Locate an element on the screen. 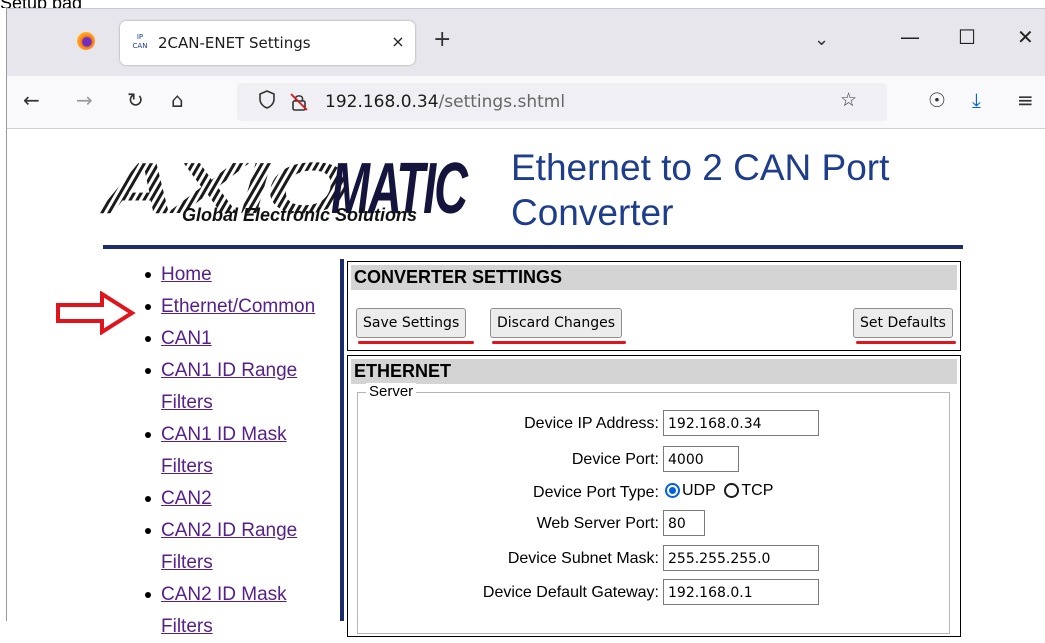  download-icon: ⤓ is located at coordinates (976, 100).